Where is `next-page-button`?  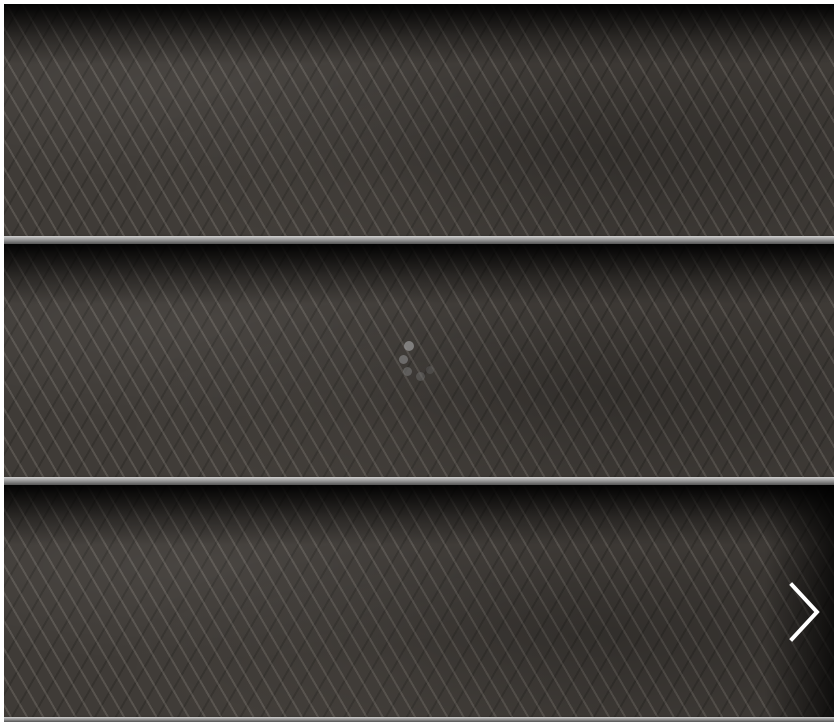 next-page-button is located at coordinates (804, 612).